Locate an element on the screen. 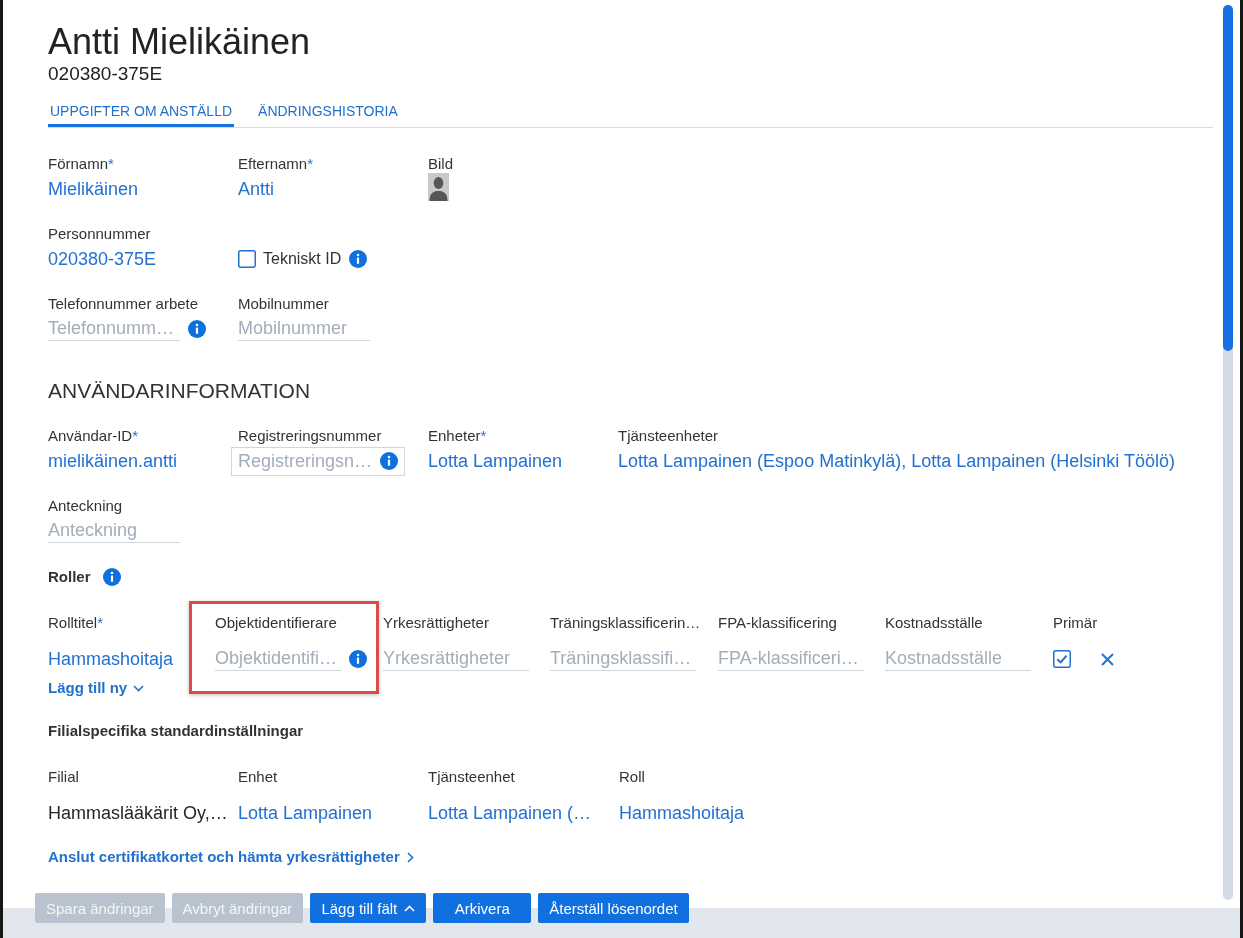  certificate-link: Anslut certifikatkortet och hämta yrkesrättigheter is located at coordinates (231, 857).